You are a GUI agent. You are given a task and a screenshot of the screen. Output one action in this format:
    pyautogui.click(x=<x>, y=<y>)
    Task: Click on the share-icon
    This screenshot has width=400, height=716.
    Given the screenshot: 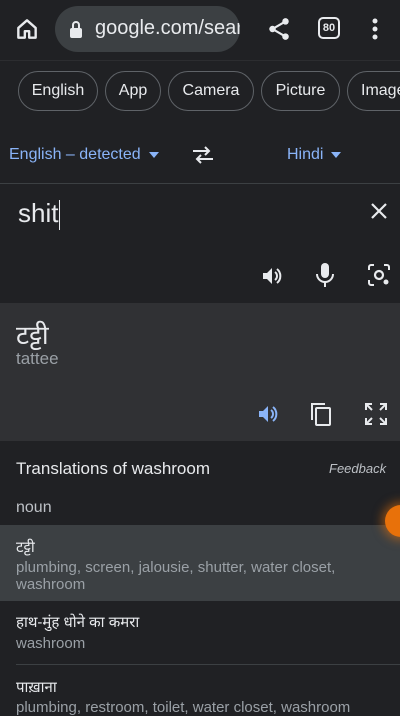 What is the action you would take?
    pyautogui.click(x=279, y=29)
    